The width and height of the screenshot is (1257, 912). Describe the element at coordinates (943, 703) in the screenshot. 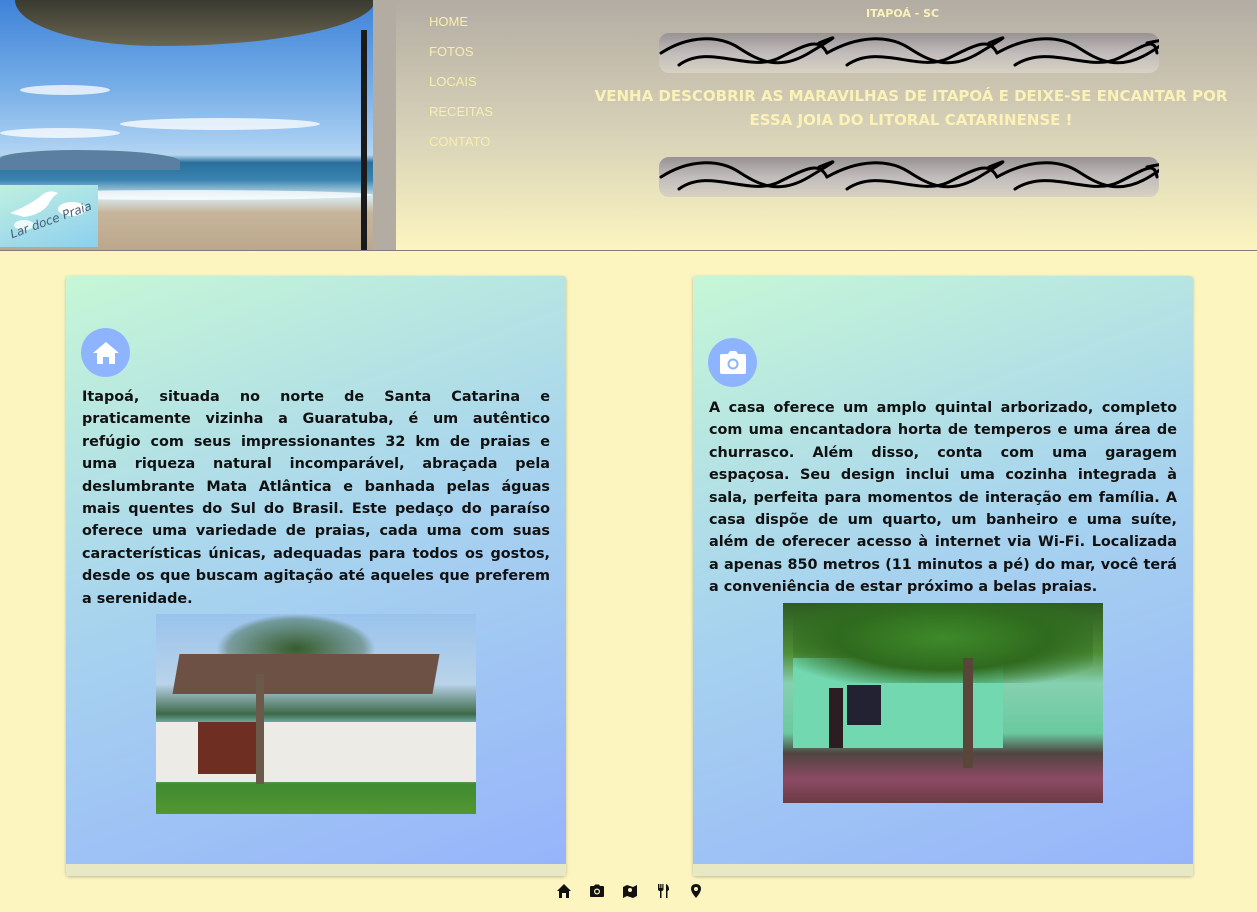

I see `house-garden-photo` at that location.